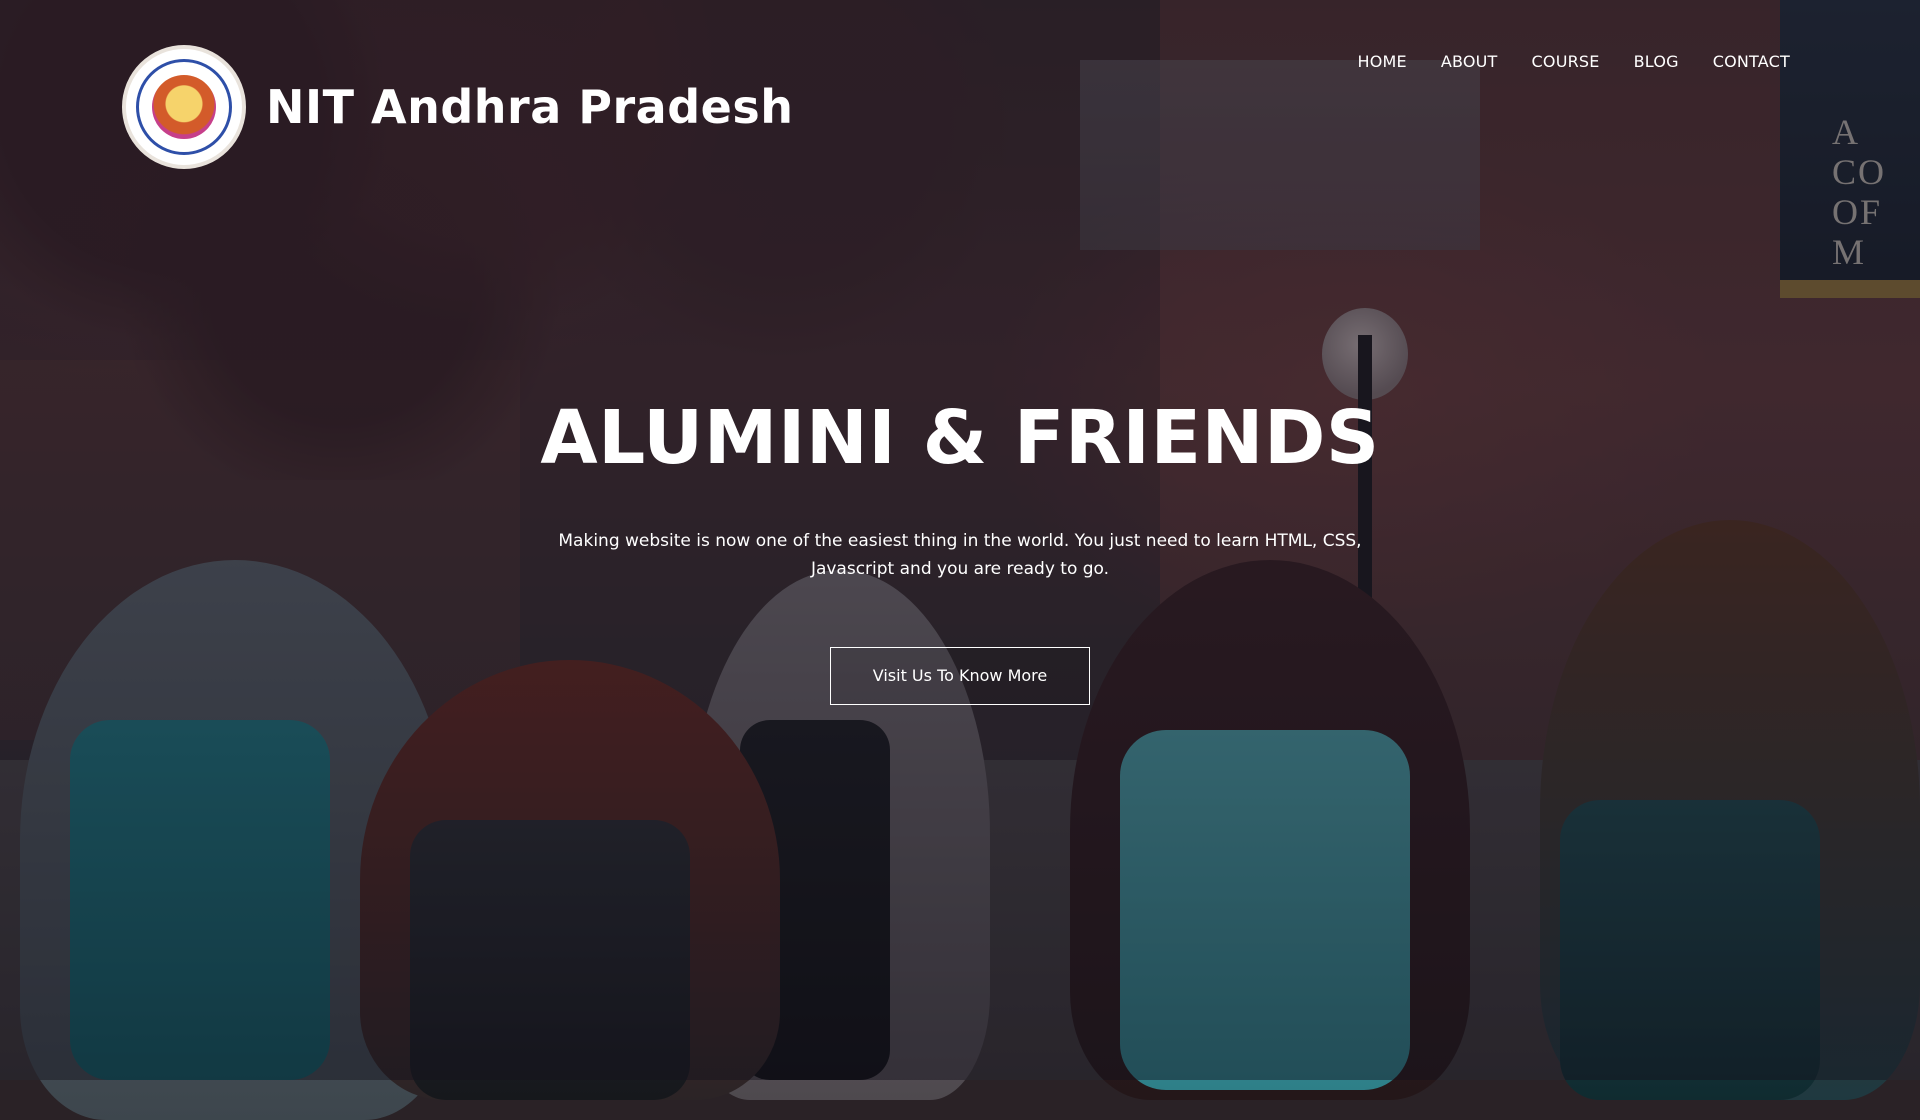 The width and height of the screenshot is (1920, 1120). I want to click on nit-emblem-icon, so click(184, 107).